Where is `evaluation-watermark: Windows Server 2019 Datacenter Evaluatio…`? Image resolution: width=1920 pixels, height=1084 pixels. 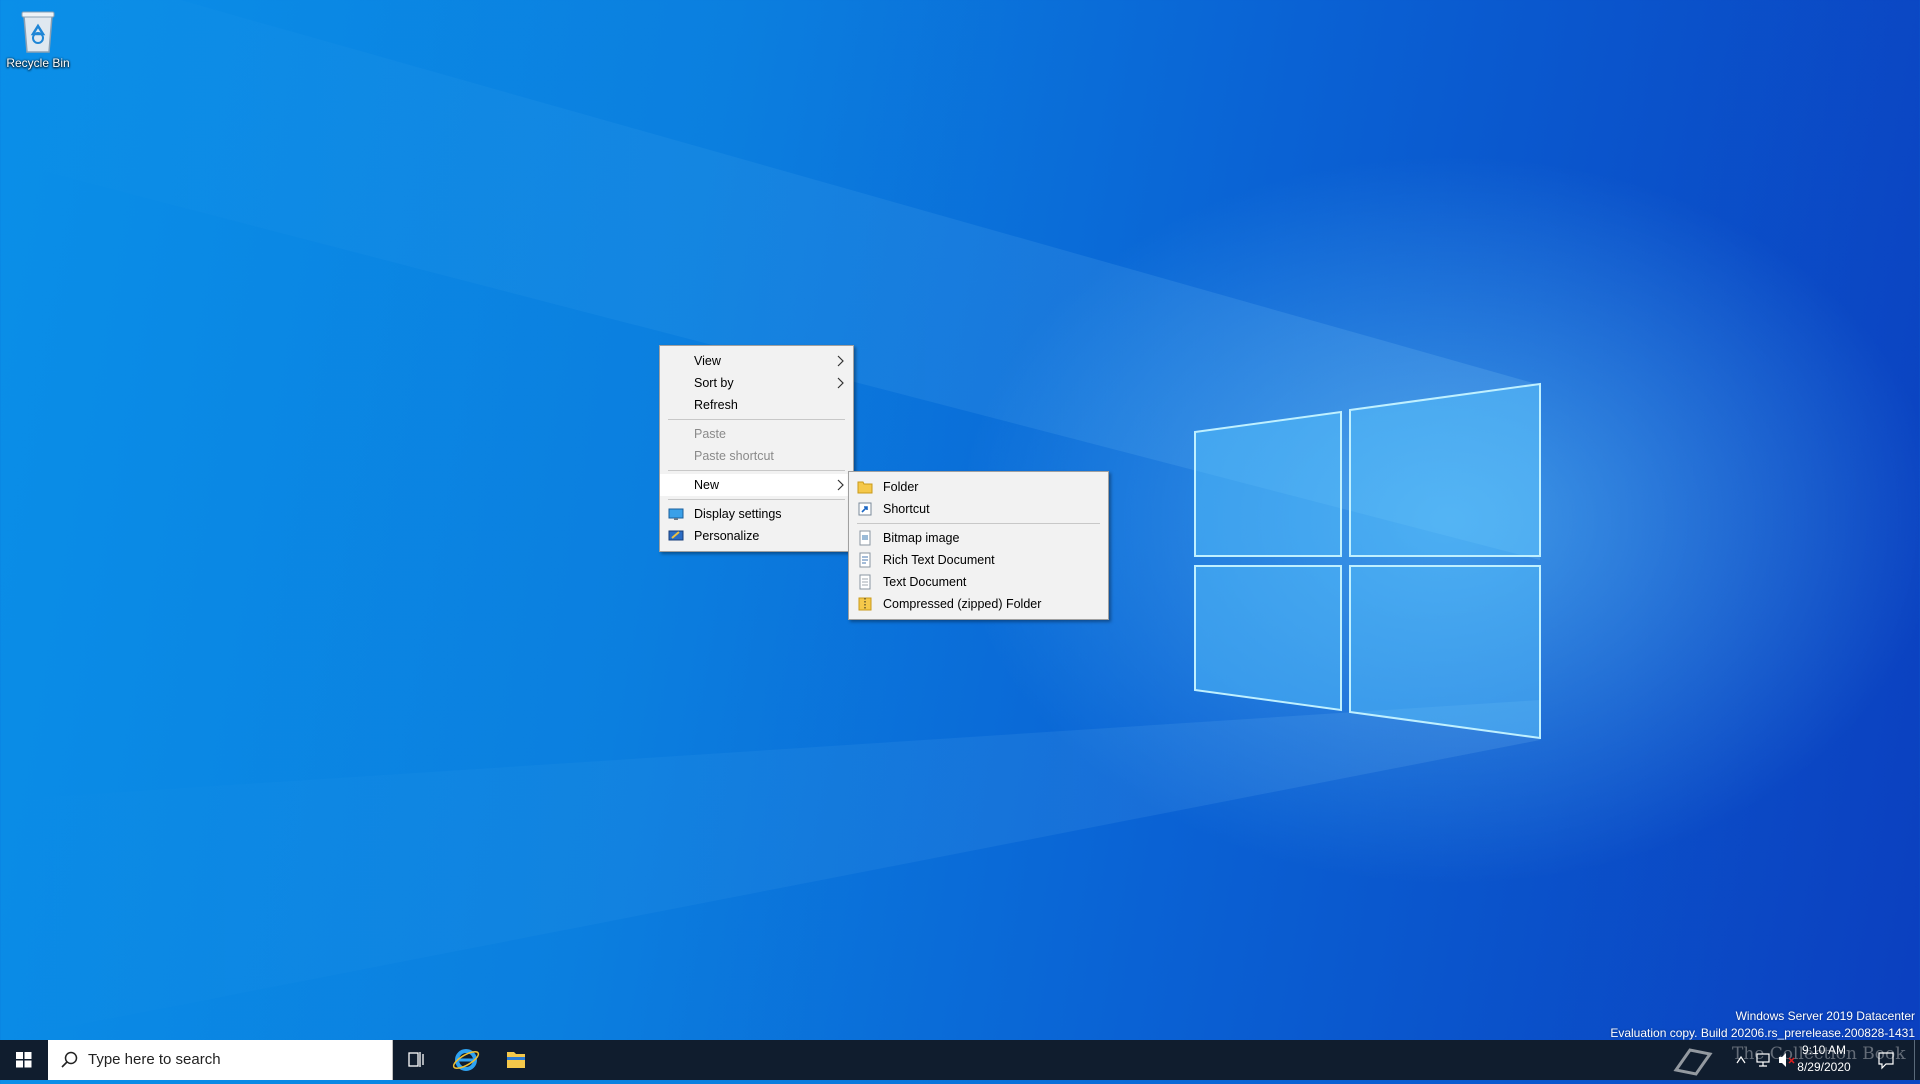 evaluation-watermark: Windows Server 2019 Datacenter Evaluatio… is located at coordinates (1762, 1025).